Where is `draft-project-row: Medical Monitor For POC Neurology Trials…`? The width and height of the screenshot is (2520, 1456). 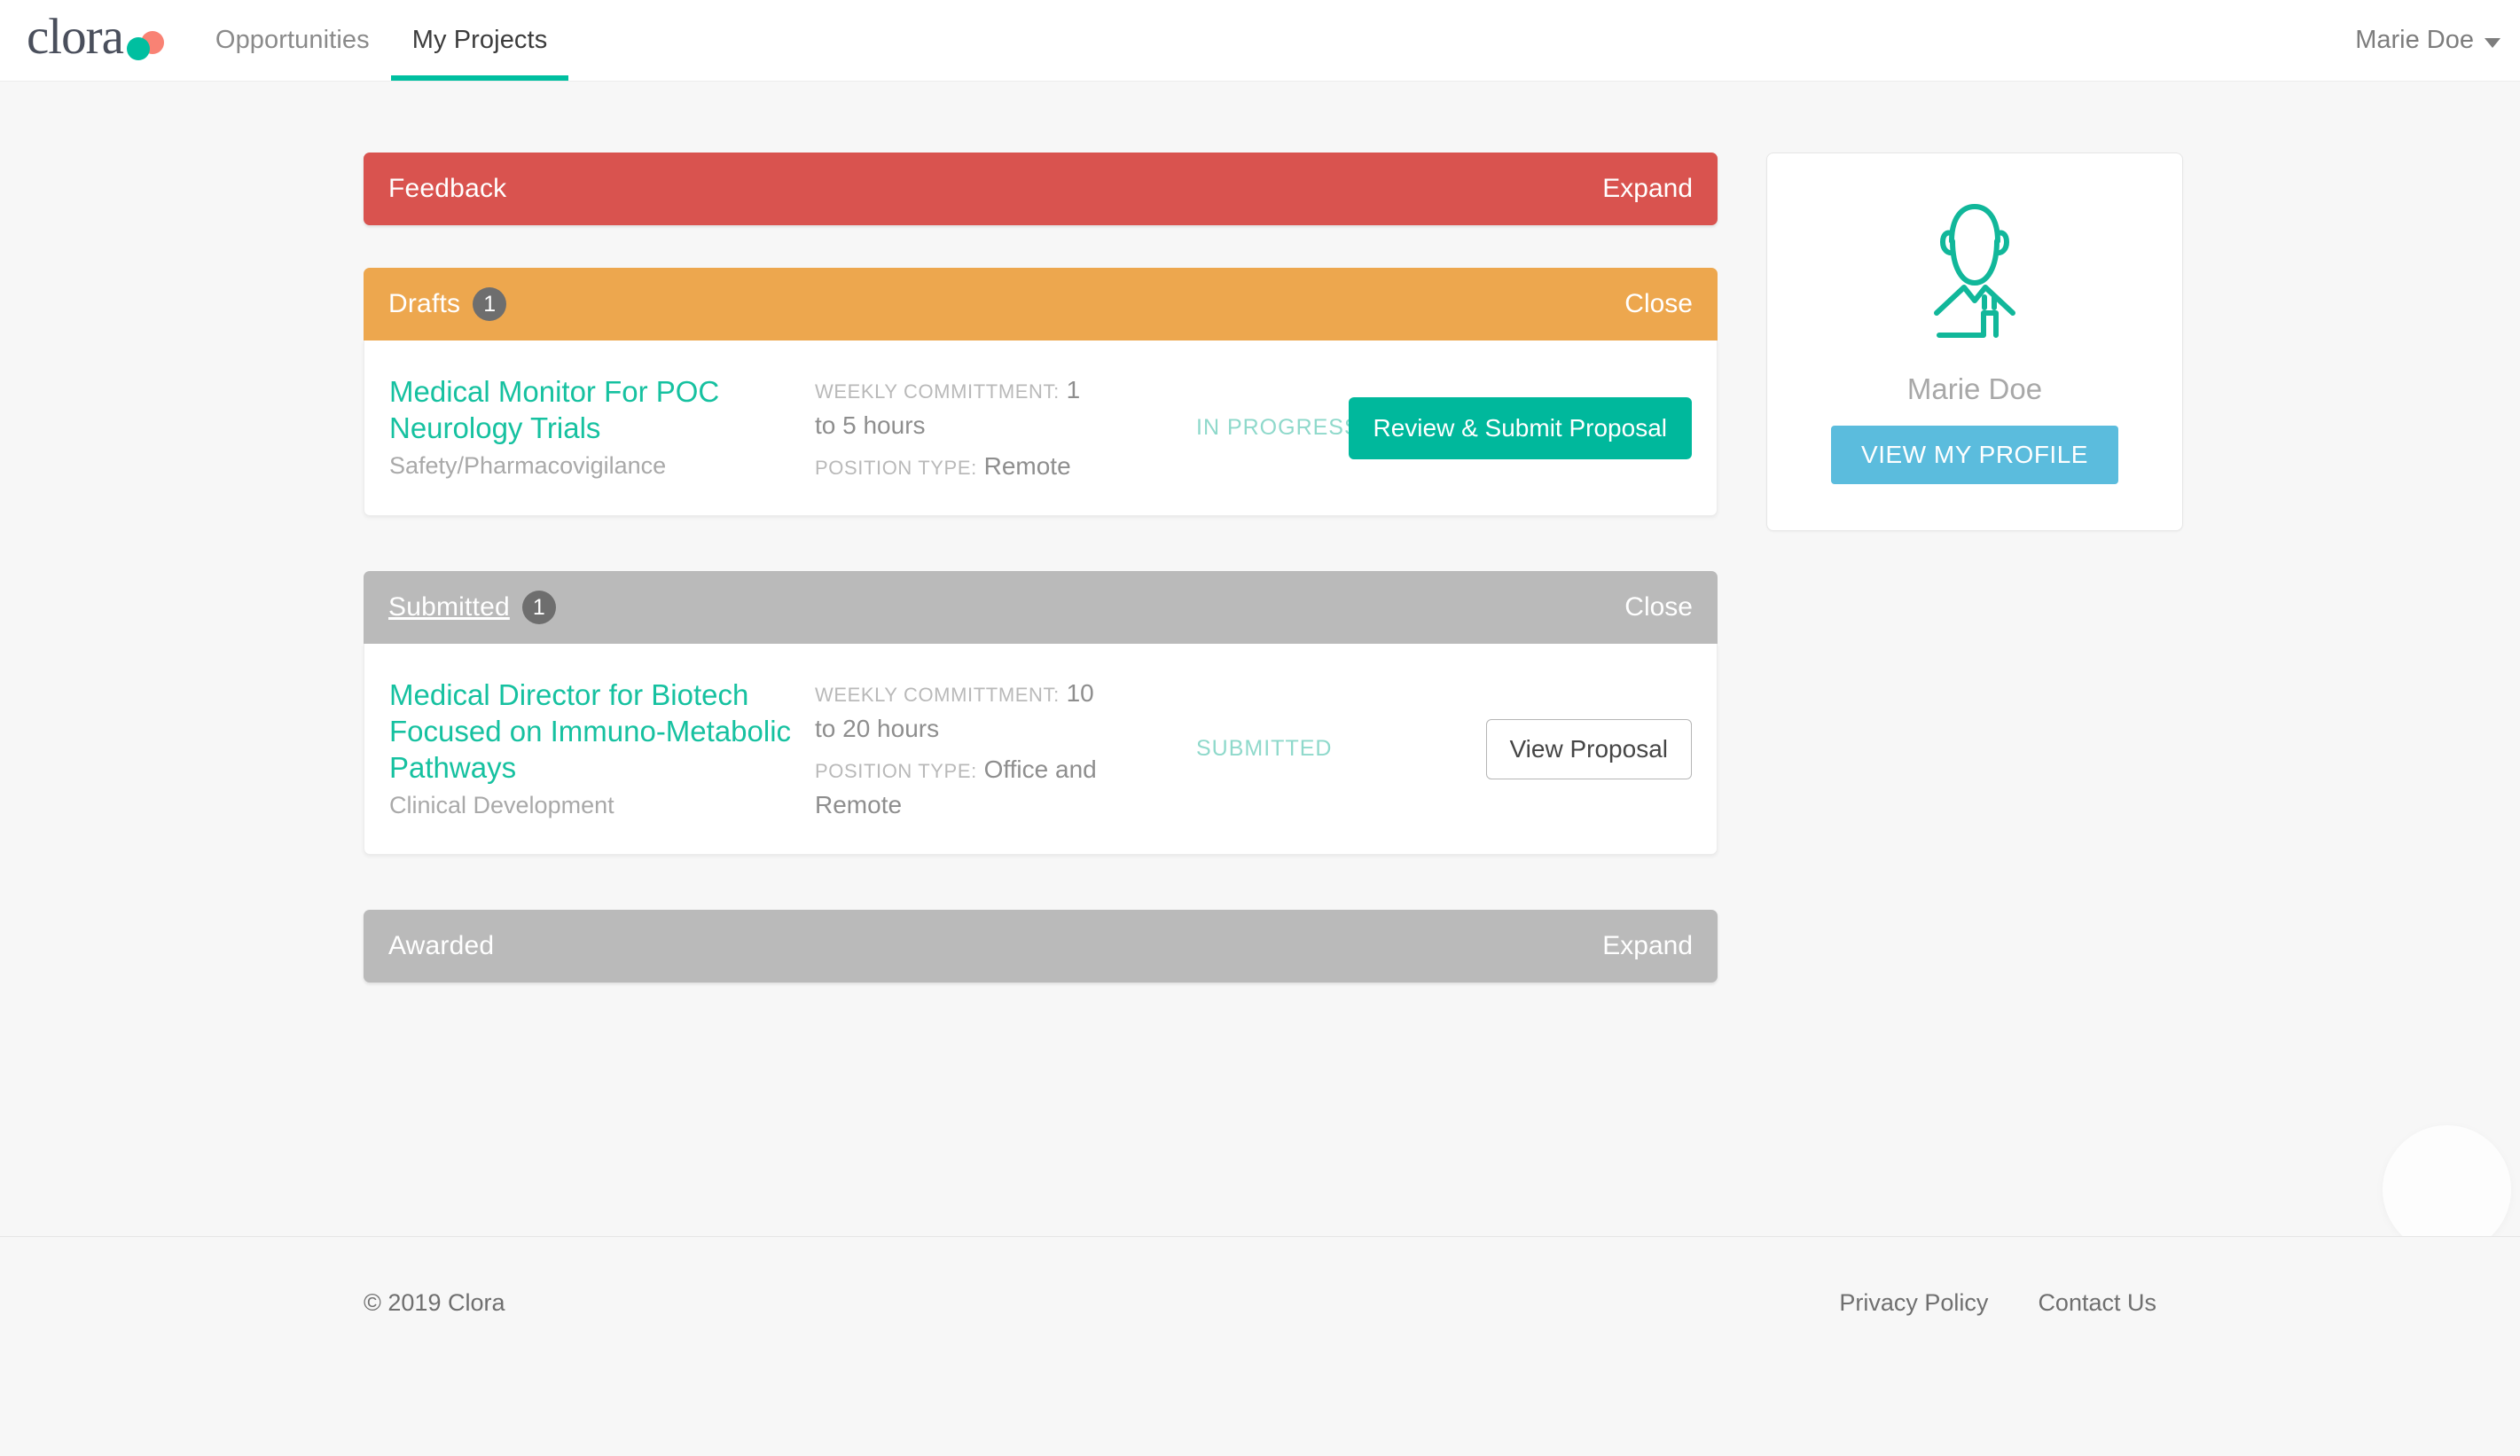
draft-project-row: Medical Monitor For POC Neurology Trials… is located at coordinates (1041, 429).